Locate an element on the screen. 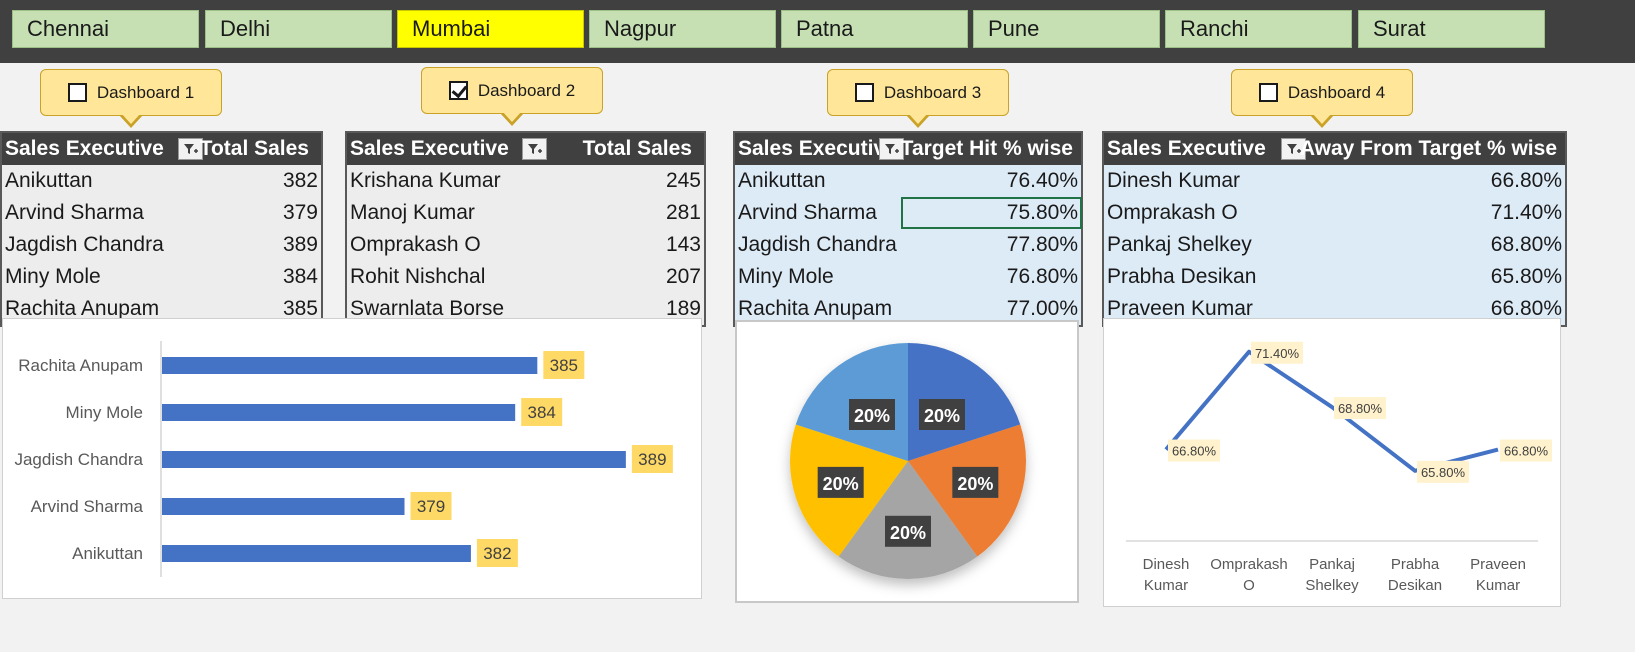 This screenshot has width=1635, height=652. line-category-label: Prabha is located at coordinates (1415, 564).